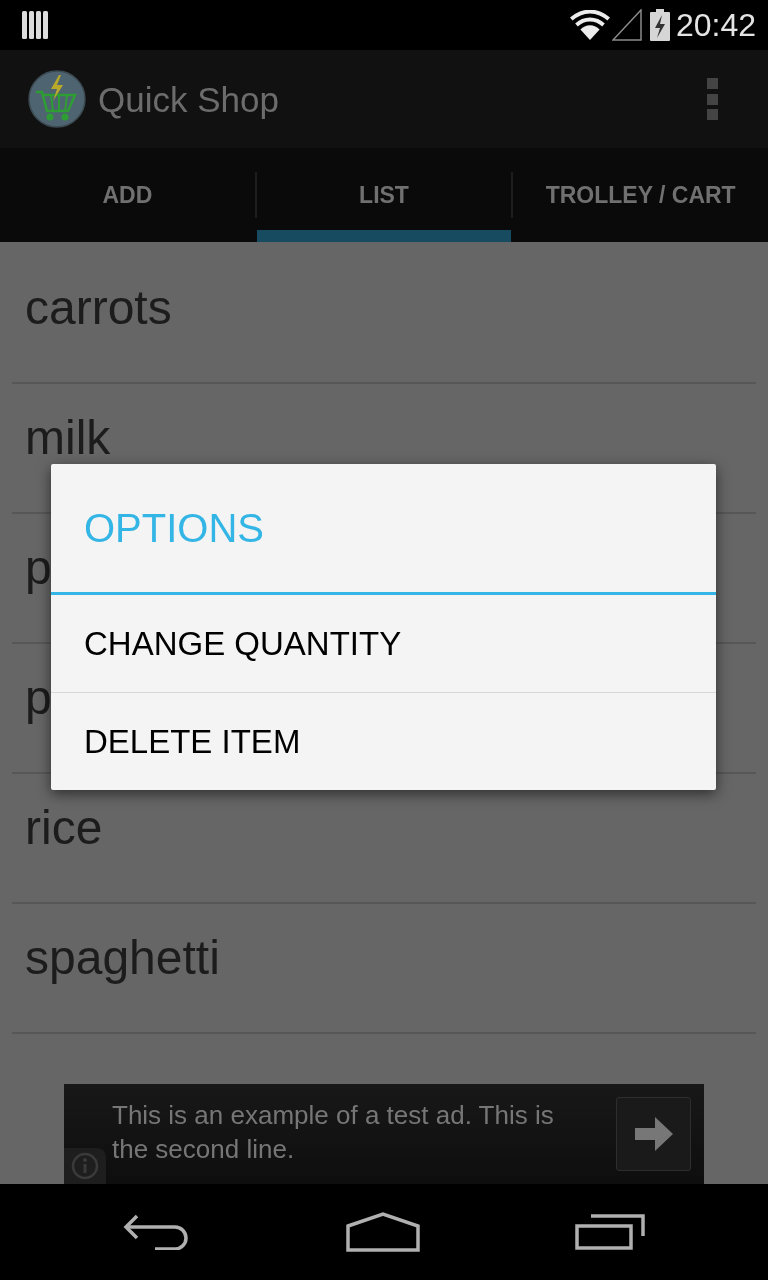  What do you see at coordinates (715, 25) in the screenshot?
I see `clock-time: 20:42` at bounding box center [715, 25].